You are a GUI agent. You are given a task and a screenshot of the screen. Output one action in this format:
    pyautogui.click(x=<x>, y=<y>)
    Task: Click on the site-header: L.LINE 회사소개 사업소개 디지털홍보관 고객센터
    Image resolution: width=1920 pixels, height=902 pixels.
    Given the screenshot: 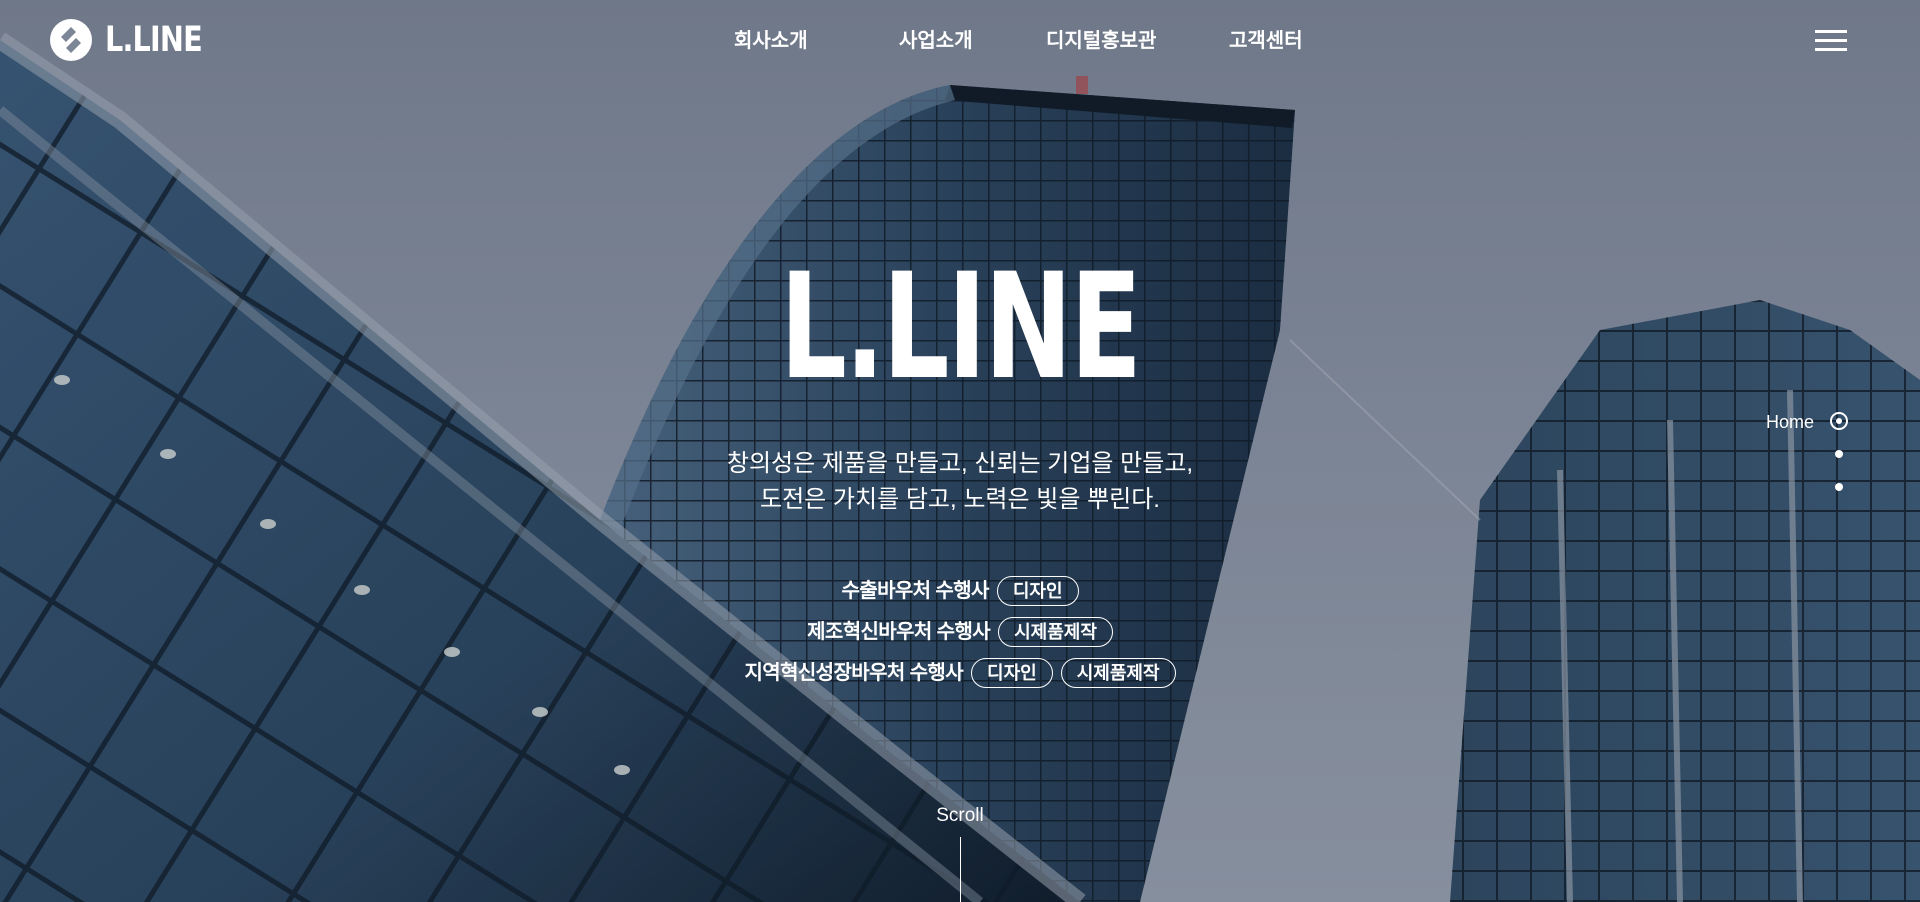 What is the action you would take?
    pyautogui.click(x=960, y=41)
    